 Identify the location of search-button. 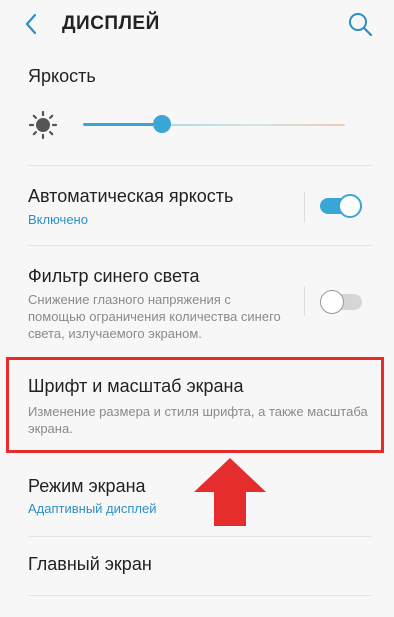
(360, 24).